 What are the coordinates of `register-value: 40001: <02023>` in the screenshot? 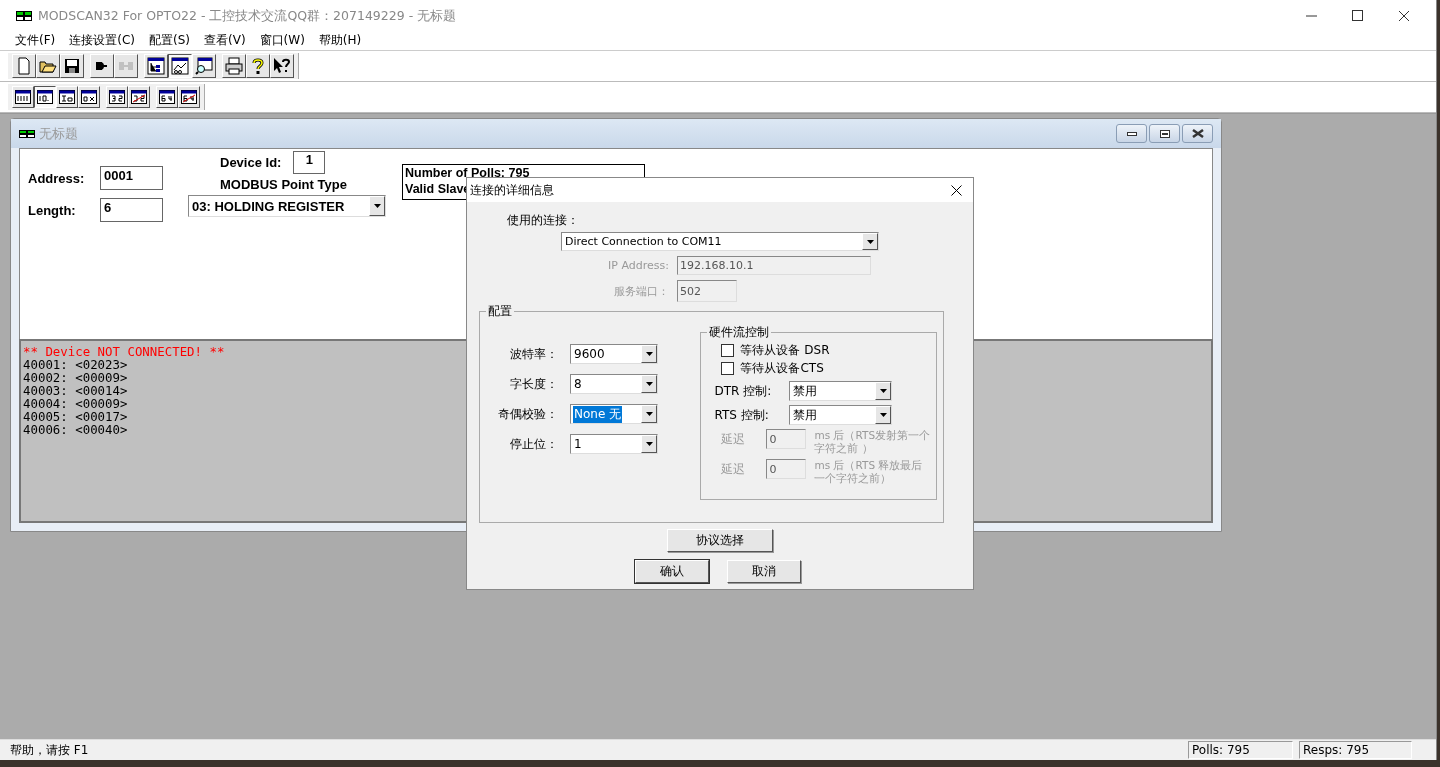 It's located at (75, 364).